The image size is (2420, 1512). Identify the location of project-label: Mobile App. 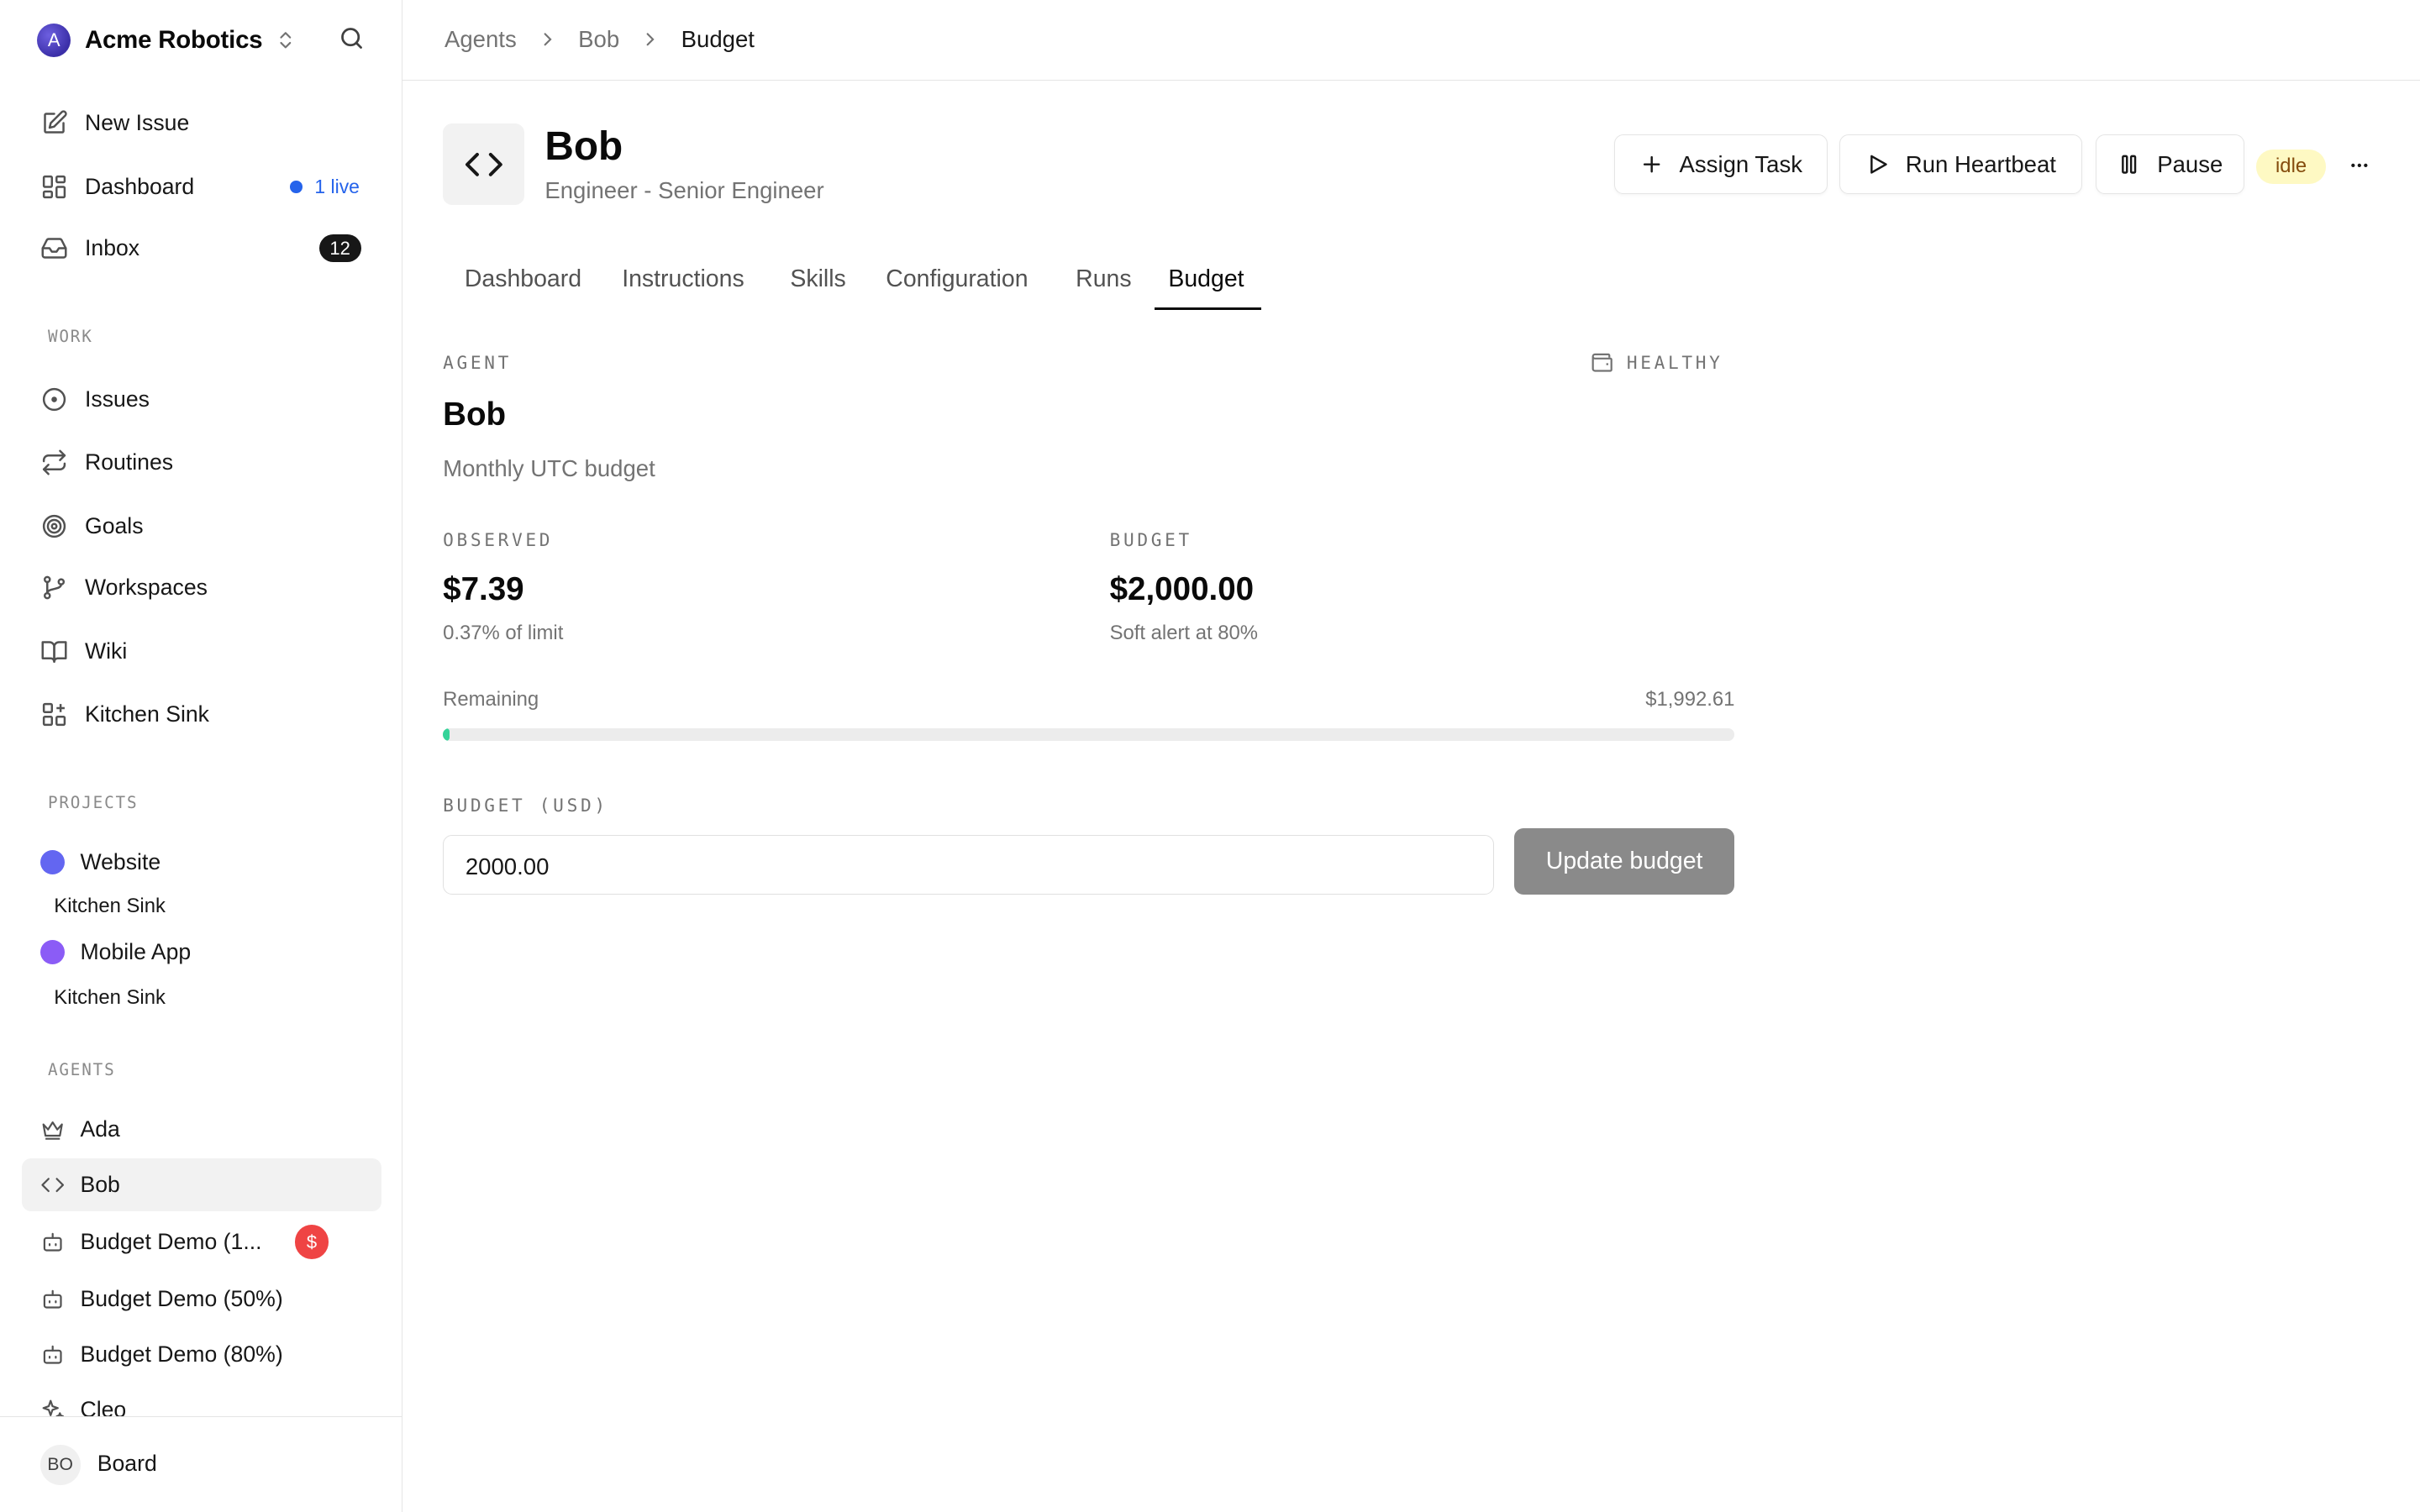
(136, 951).